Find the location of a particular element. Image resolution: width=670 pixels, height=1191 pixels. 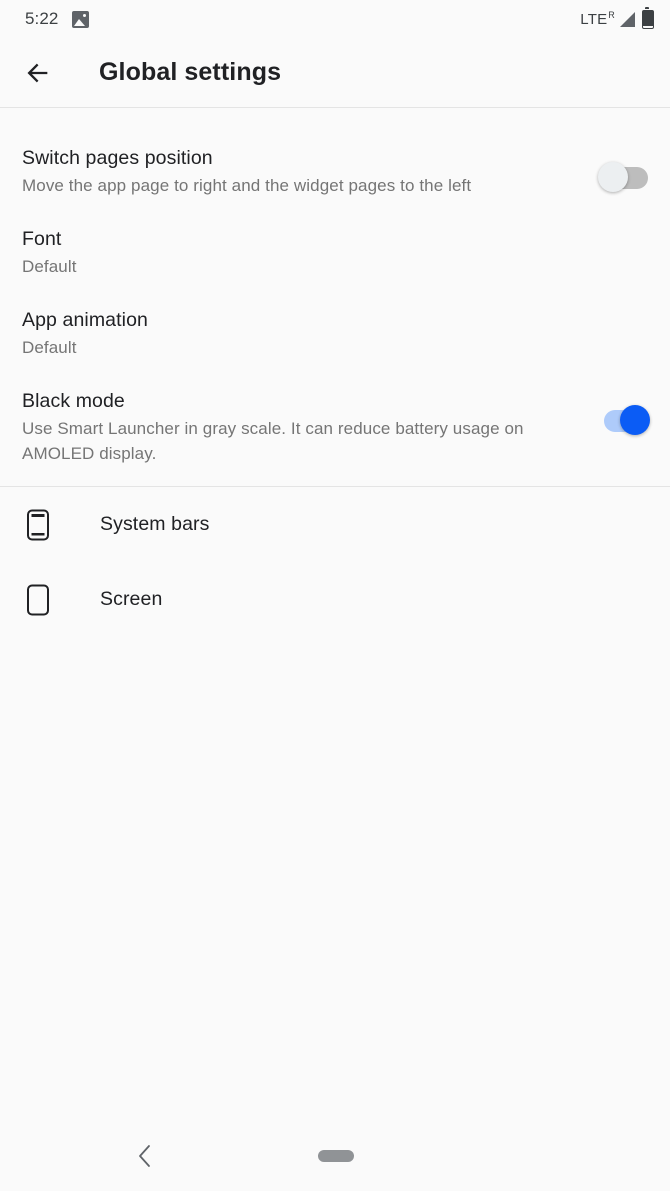

network-roaming-indicator: R is located at coordinates (611, 15).